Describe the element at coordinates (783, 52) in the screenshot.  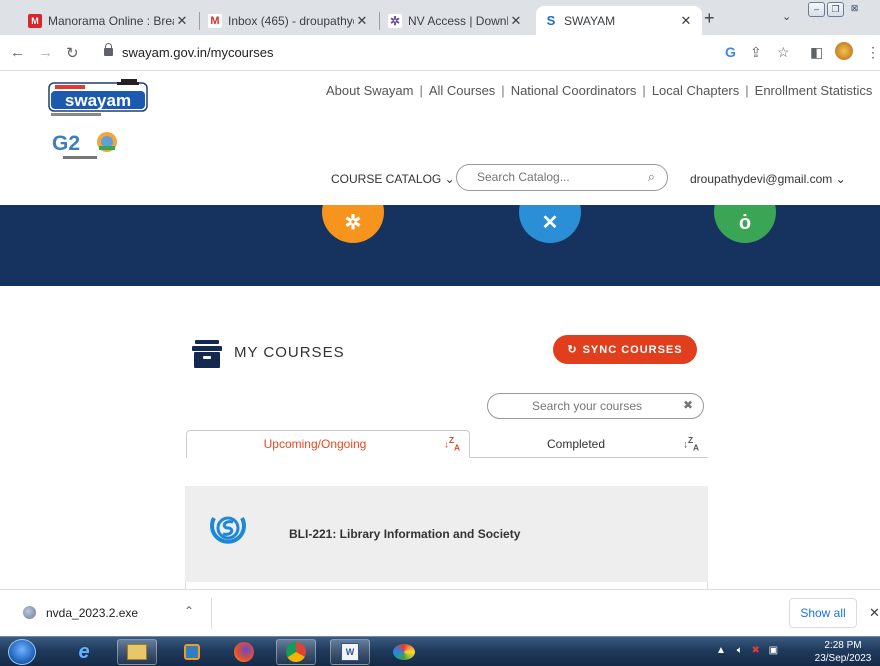
I see `bookmark-star-icon: ☆` at that location.